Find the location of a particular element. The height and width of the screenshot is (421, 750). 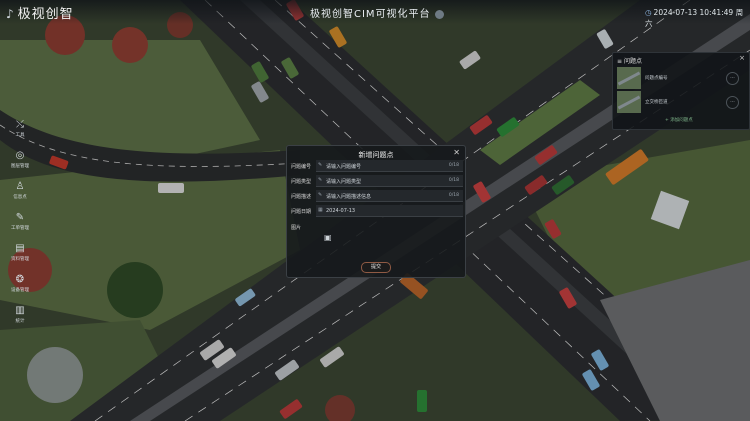

datetime-display: ◷ 2024-07-13 10:41:49 周六 is located at coordinates (697, 18).